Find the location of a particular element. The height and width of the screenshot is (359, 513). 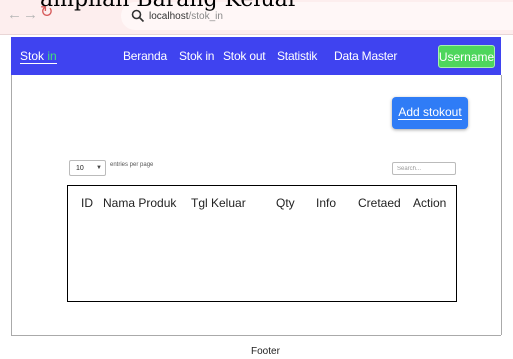

add-stokout-label: Add stokout is located at coordinates (430, 112).